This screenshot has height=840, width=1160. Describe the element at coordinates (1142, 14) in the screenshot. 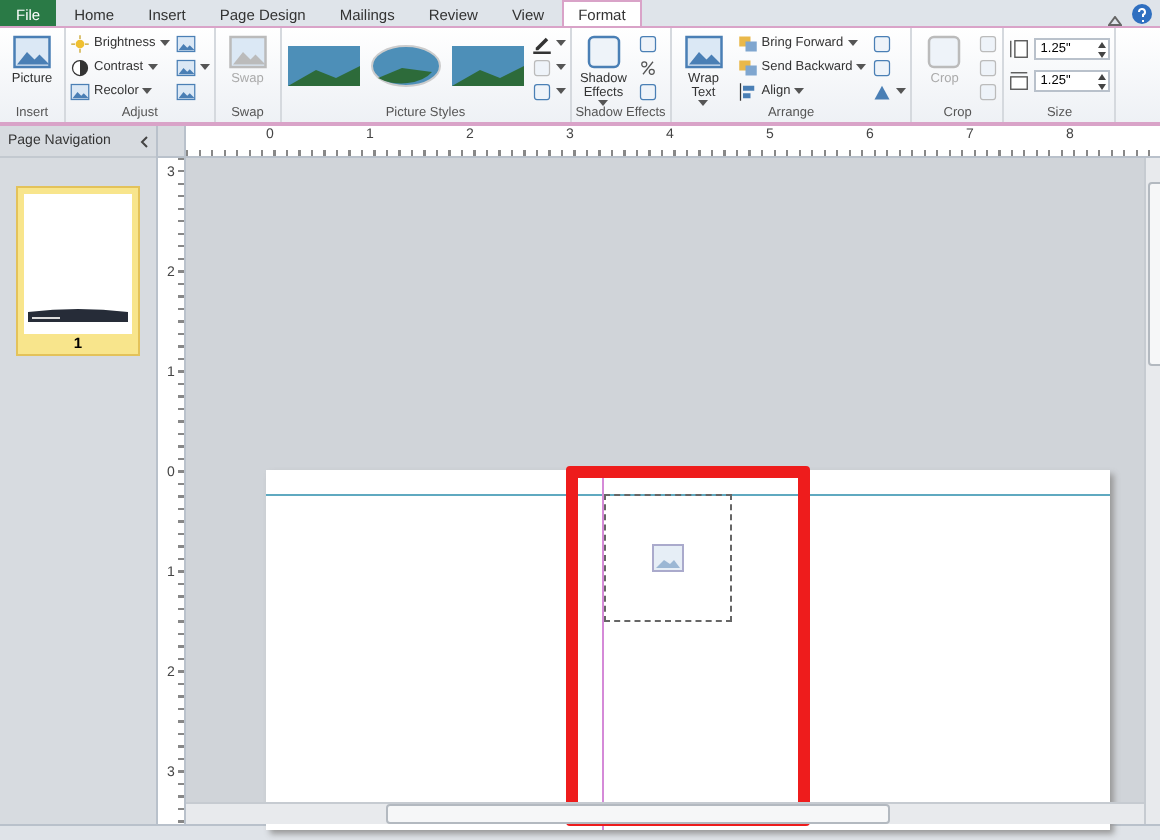

I see `help-icon` at that location.